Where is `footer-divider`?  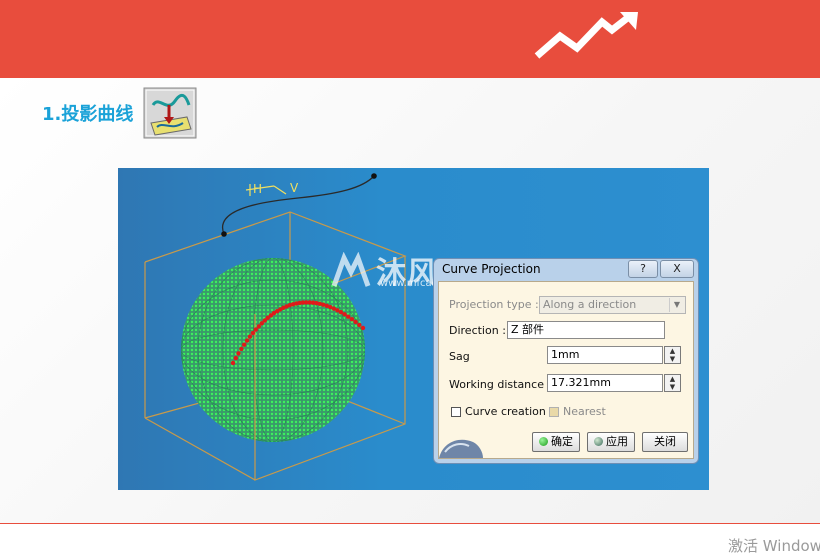
footer-divider is located at coordinates (410, 523).